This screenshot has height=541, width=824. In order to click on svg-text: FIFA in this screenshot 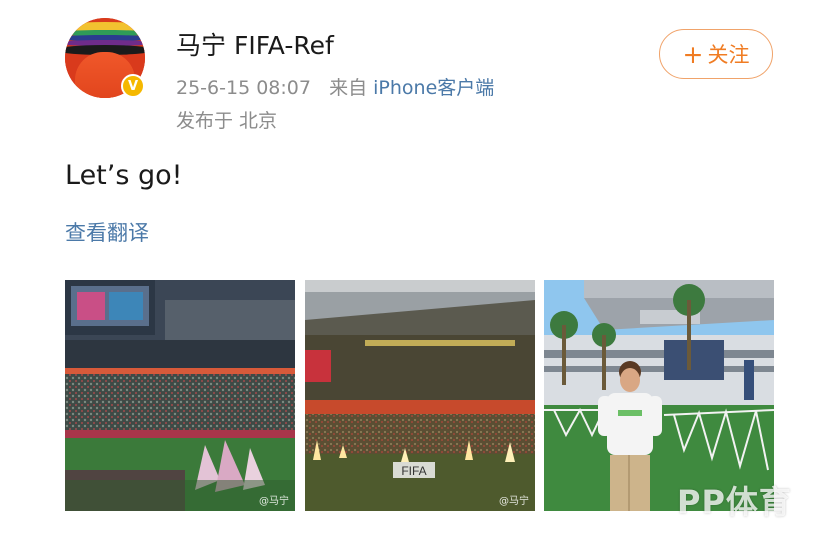, I will do `click(413, 471)`.